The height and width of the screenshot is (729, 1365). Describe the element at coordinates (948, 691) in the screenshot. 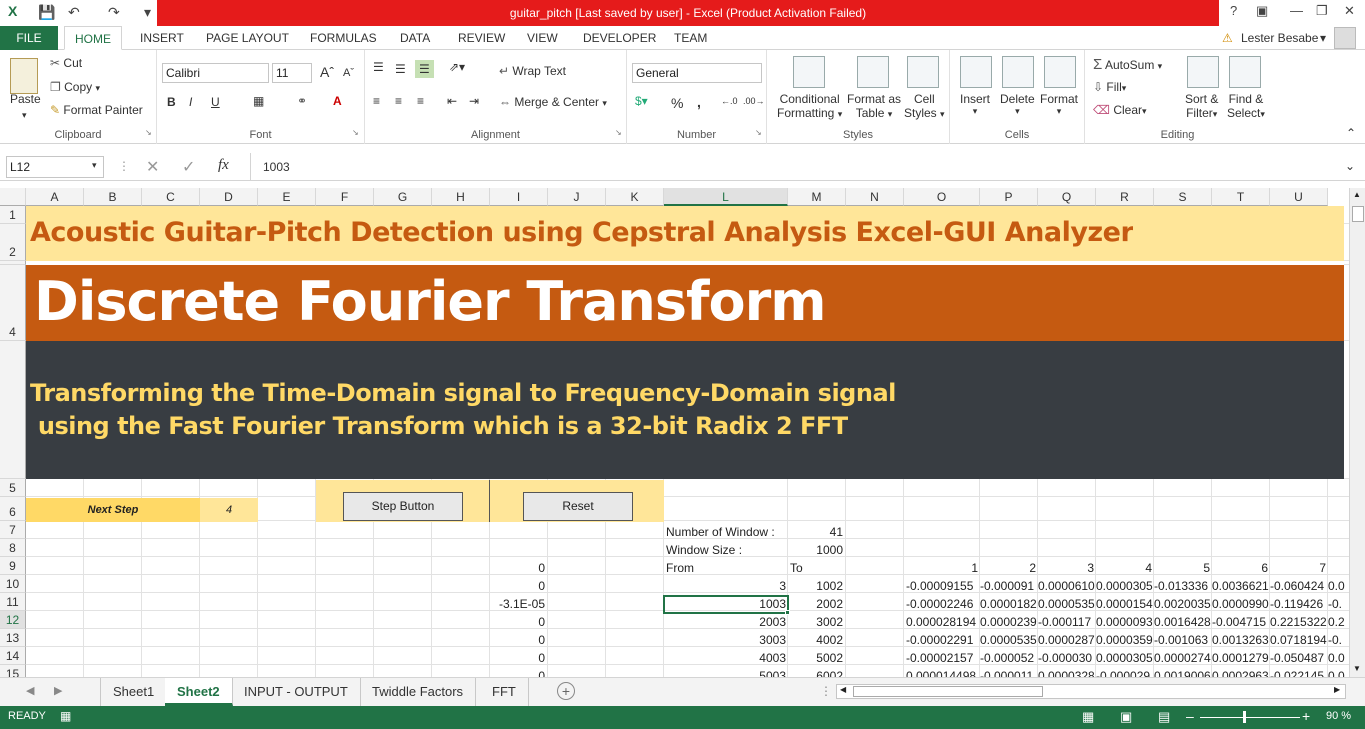

I see `horizontal-scroll-thumb` at that location.